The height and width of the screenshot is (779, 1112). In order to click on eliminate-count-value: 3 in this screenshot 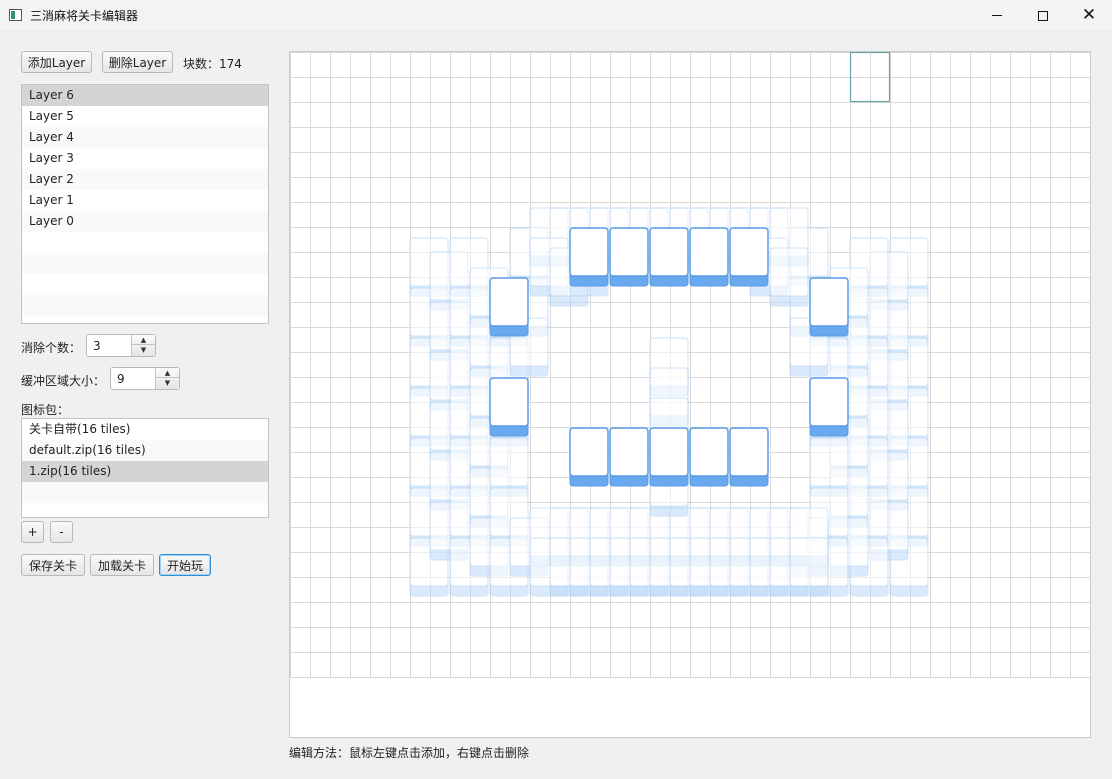, I will do `click(97, 346)`.